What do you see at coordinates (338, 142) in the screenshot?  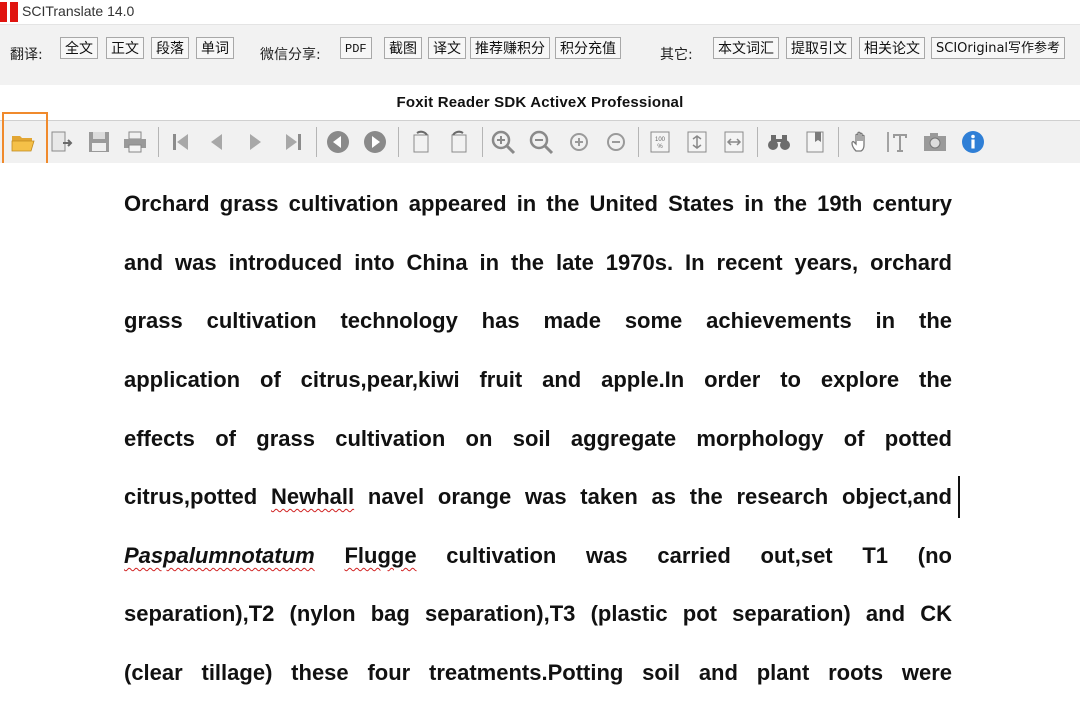 I see `back-icon` at bounding box center [338, 142].